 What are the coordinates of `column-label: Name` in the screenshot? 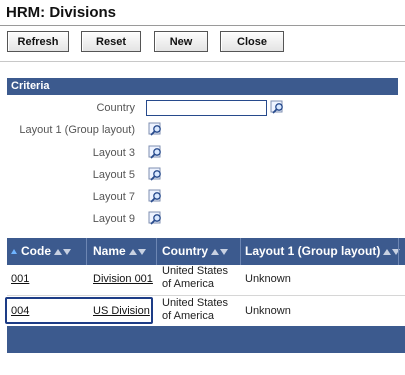 It's located at (109, 251).